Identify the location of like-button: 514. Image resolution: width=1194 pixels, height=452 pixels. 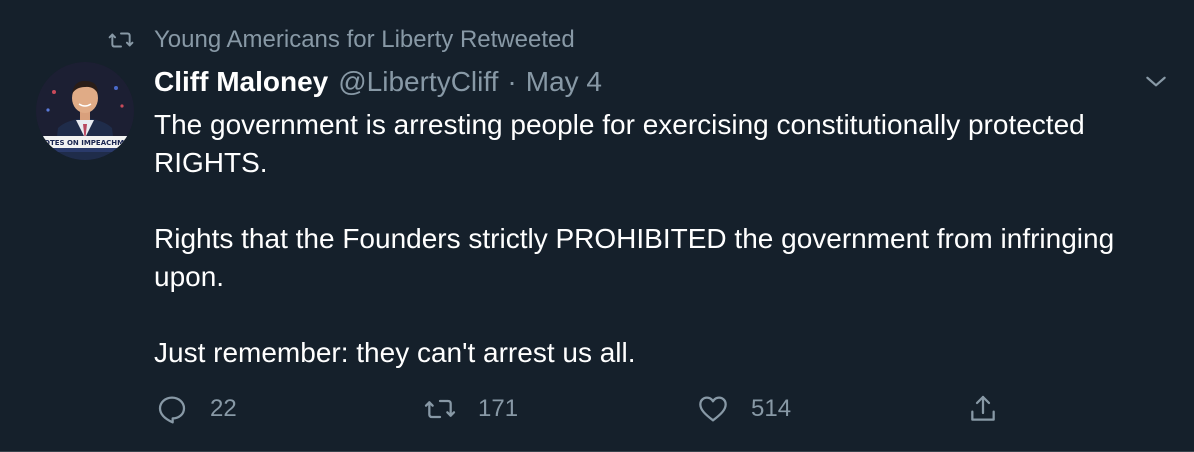
(744, 409).